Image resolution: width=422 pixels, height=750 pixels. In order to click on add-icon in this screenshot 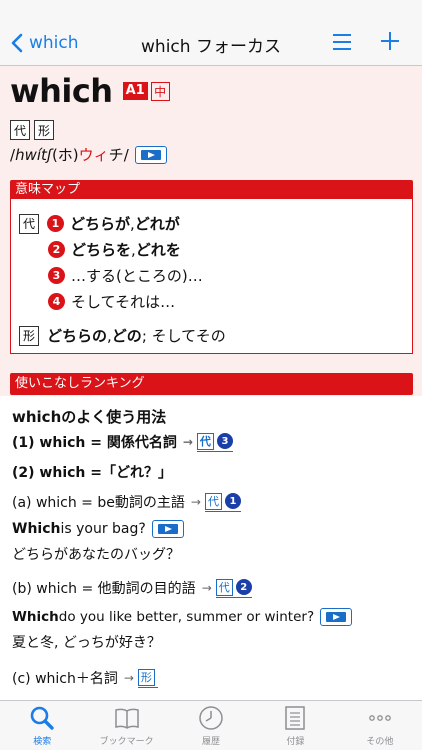, I will do `click(390, 41)`.